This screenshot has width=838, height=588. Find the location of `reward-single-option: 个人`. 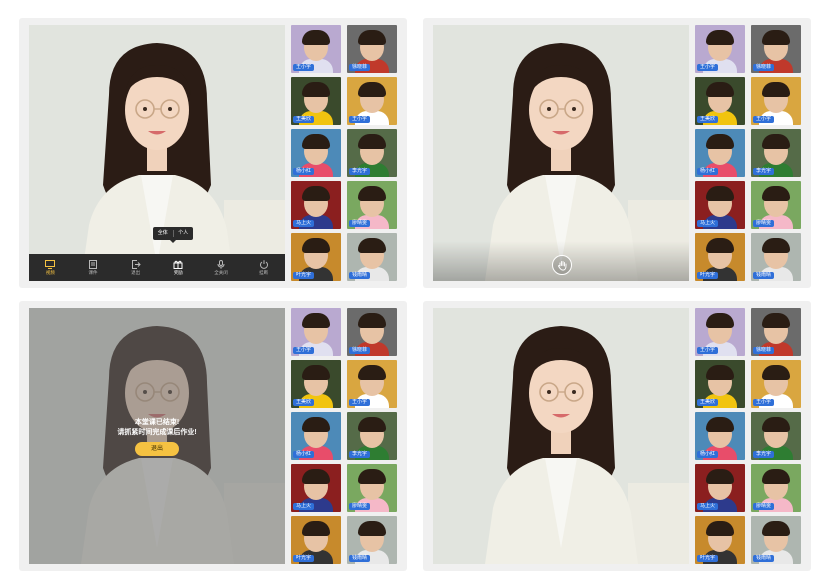

reward-single-option: 个人 is located at coordinates (184, 233).